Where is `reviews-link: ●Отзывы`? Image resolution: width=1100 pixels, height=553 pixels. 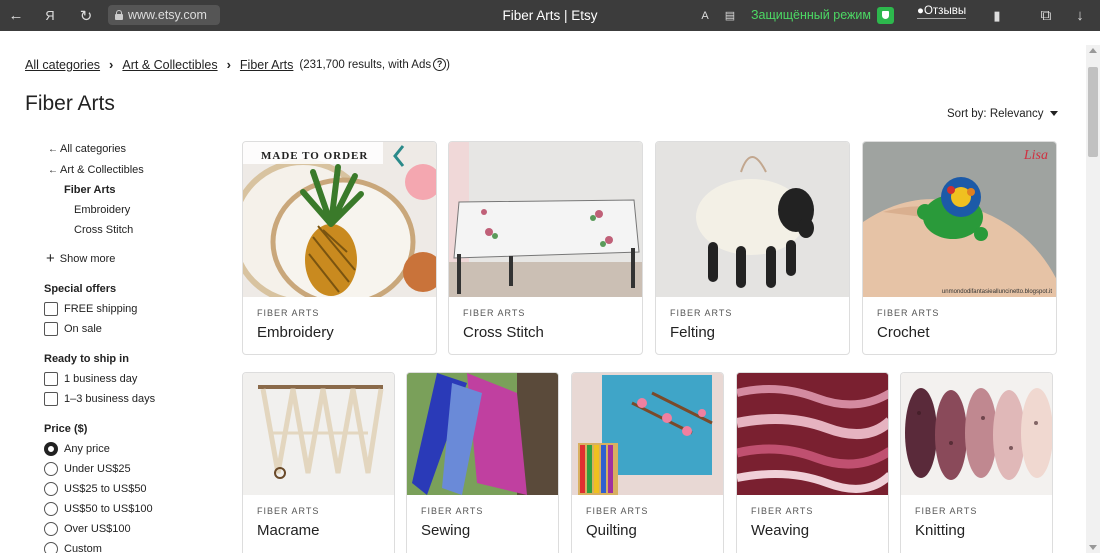
reviews-link: ●Отзывы is located at coordinates (942, 12).